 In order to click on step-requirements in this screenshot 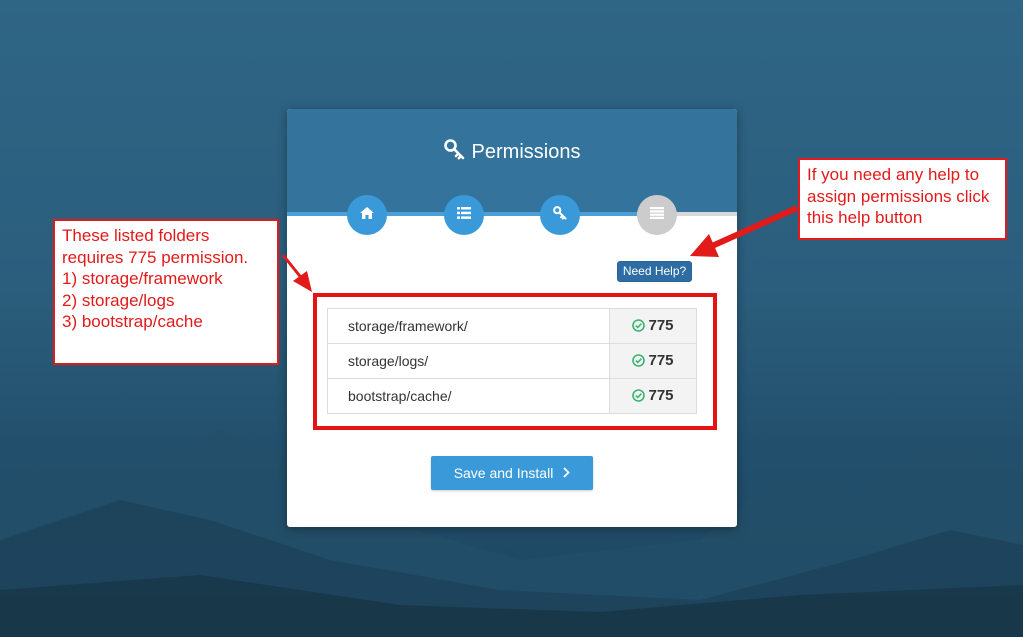, I will do `click(464, 215)`.